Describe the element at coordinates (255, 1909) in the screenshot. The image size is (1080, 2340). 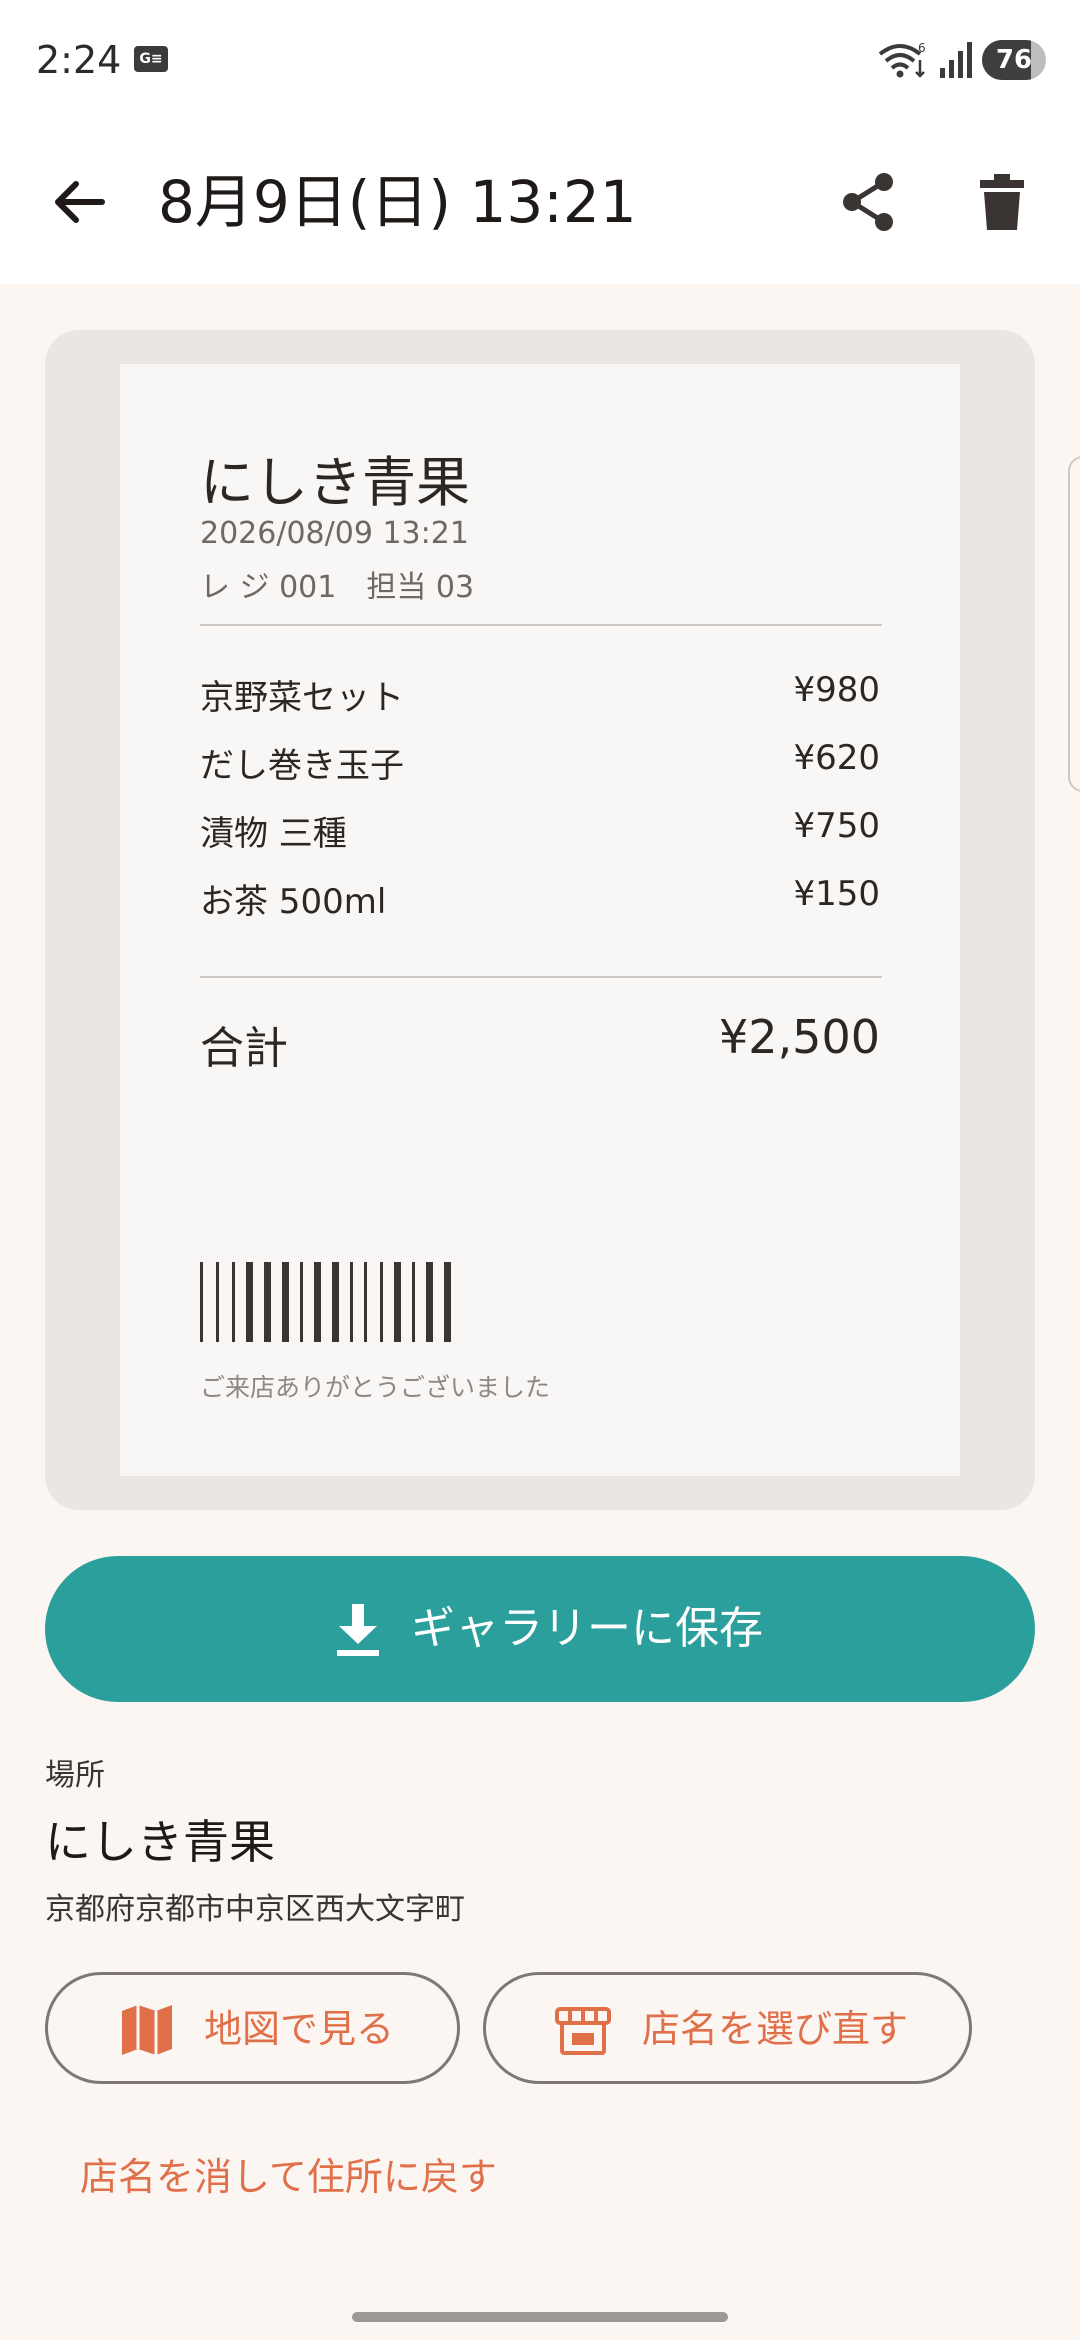
I see `location-address: 京都府京都市中京区西大文字町` at that location.